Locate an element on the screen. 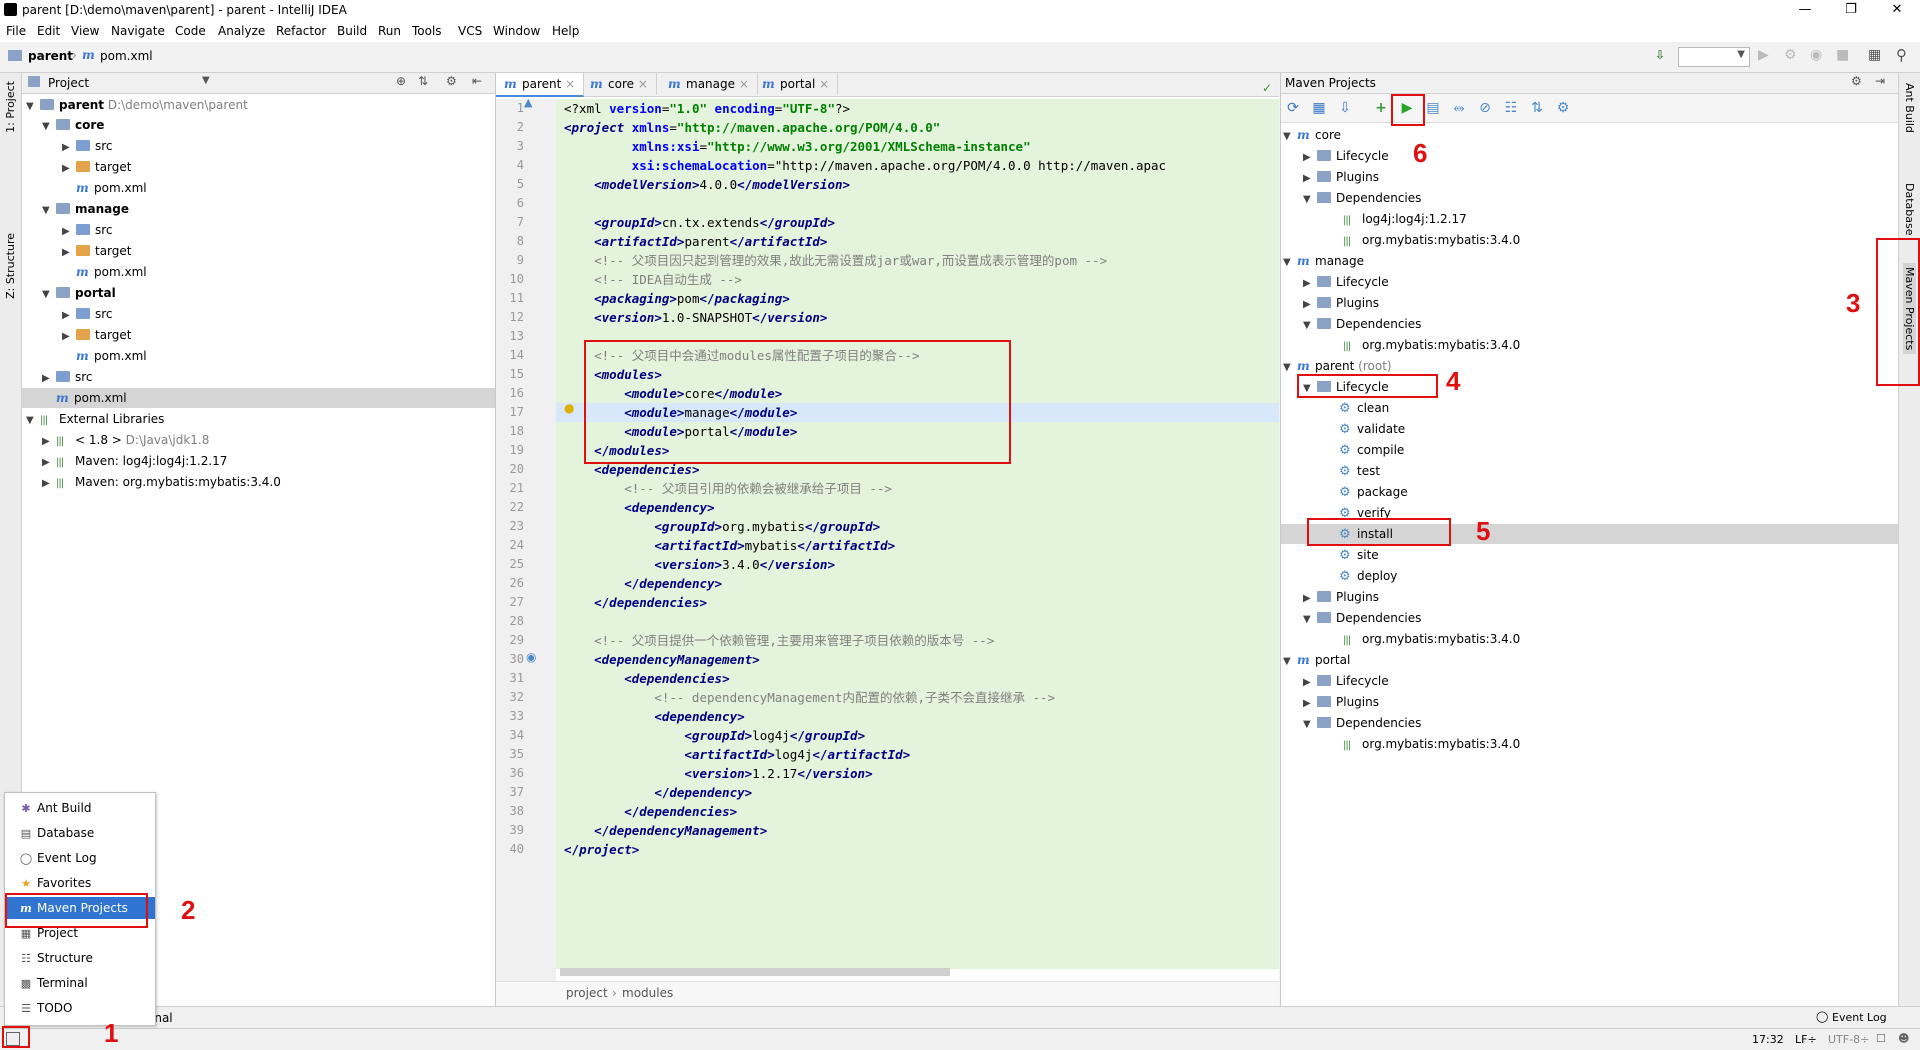 The width and height of the screenshot is (1920, 1050). code-line: <artifactId>parent</artifactId> is located at coordinates (695, 241).